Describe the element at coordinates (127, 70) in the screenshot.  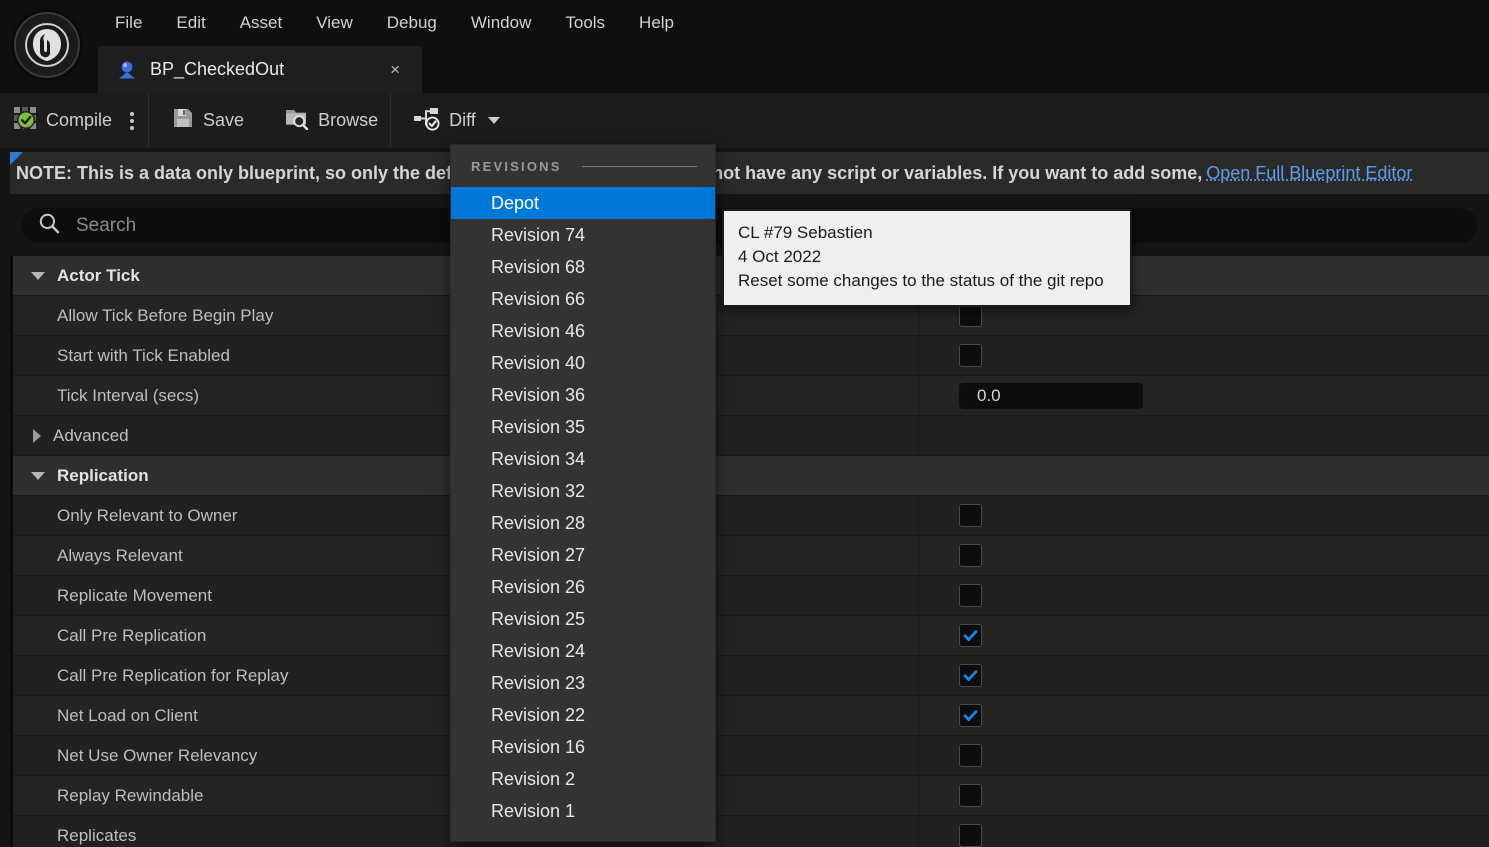
I see `blueprint-actor-icon` at that location.